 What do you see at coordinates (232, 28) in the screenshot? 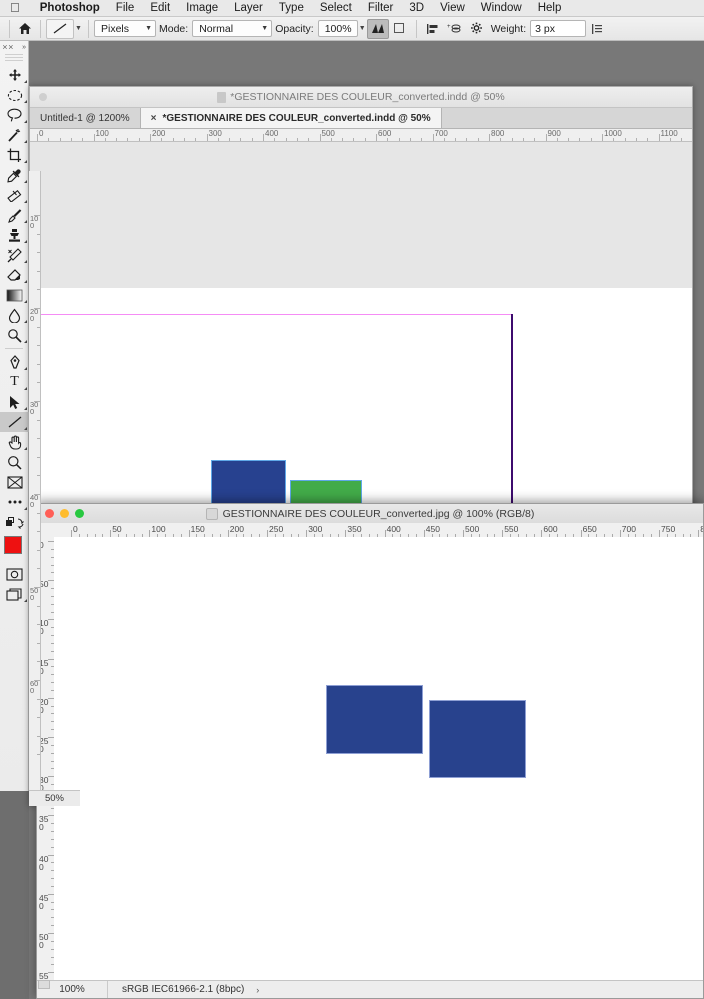
I see `blend-mode-select: Normal ▼` at bounding box center [232, 28].